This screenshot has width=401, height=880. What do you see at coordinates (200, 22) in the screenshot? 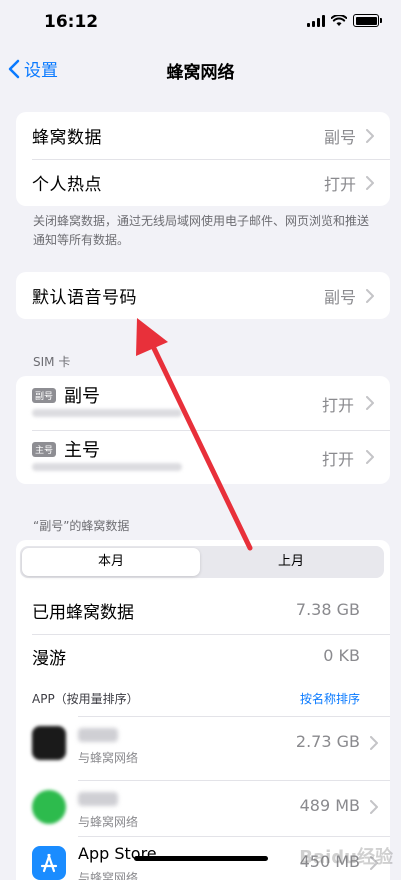
I see `status-bar: 16:12` at bounding box center [200, 22].